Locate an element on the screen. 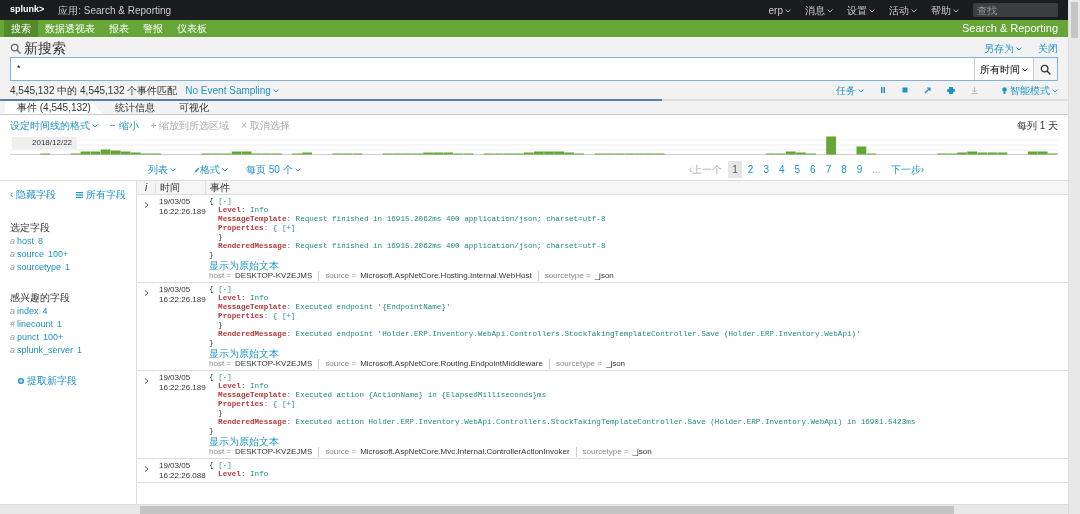 Image resolution: width=1080 pixels, height=514 pixels. all-fields-link: 所有字段 is located at coordinates (101, 194).